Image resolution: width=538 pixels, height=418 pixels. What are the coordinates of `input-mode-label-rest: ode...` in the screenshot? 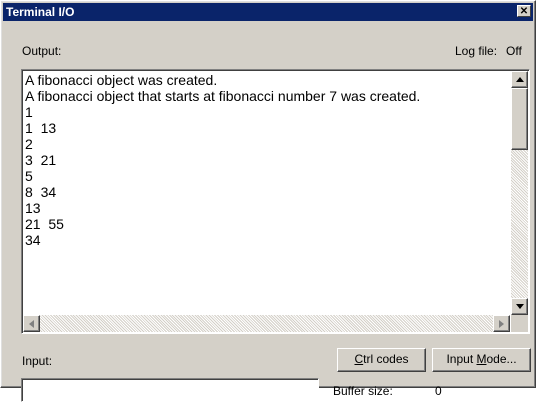 It's located at (501, 359).